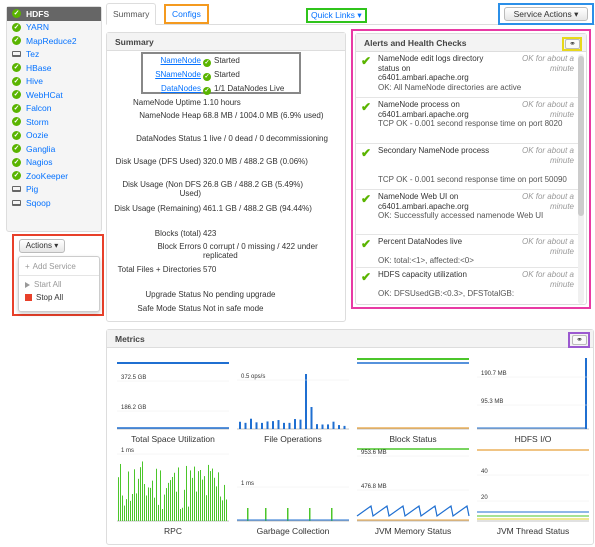 Image resolution: width=595 pixels, height=547 pixels. I want to click on chart-label: Block Status, so click(413, 439).